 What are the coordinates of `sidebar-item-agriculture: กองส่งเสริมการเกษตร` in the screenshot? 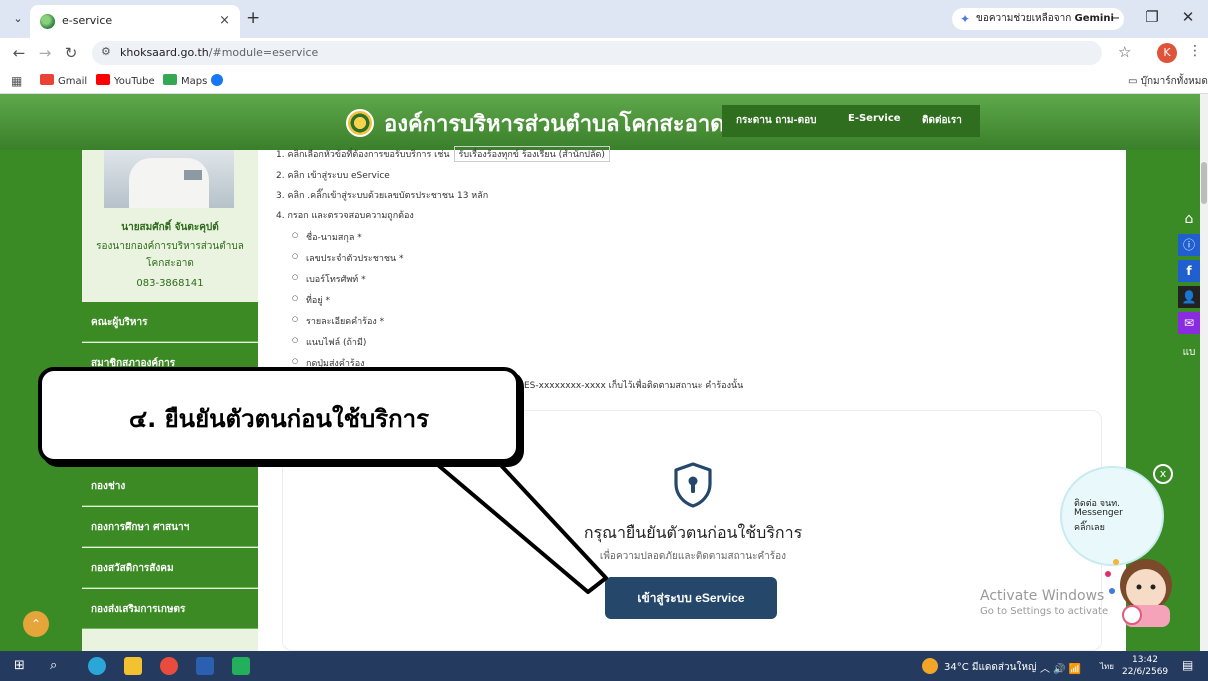 It's located at (170, 609).